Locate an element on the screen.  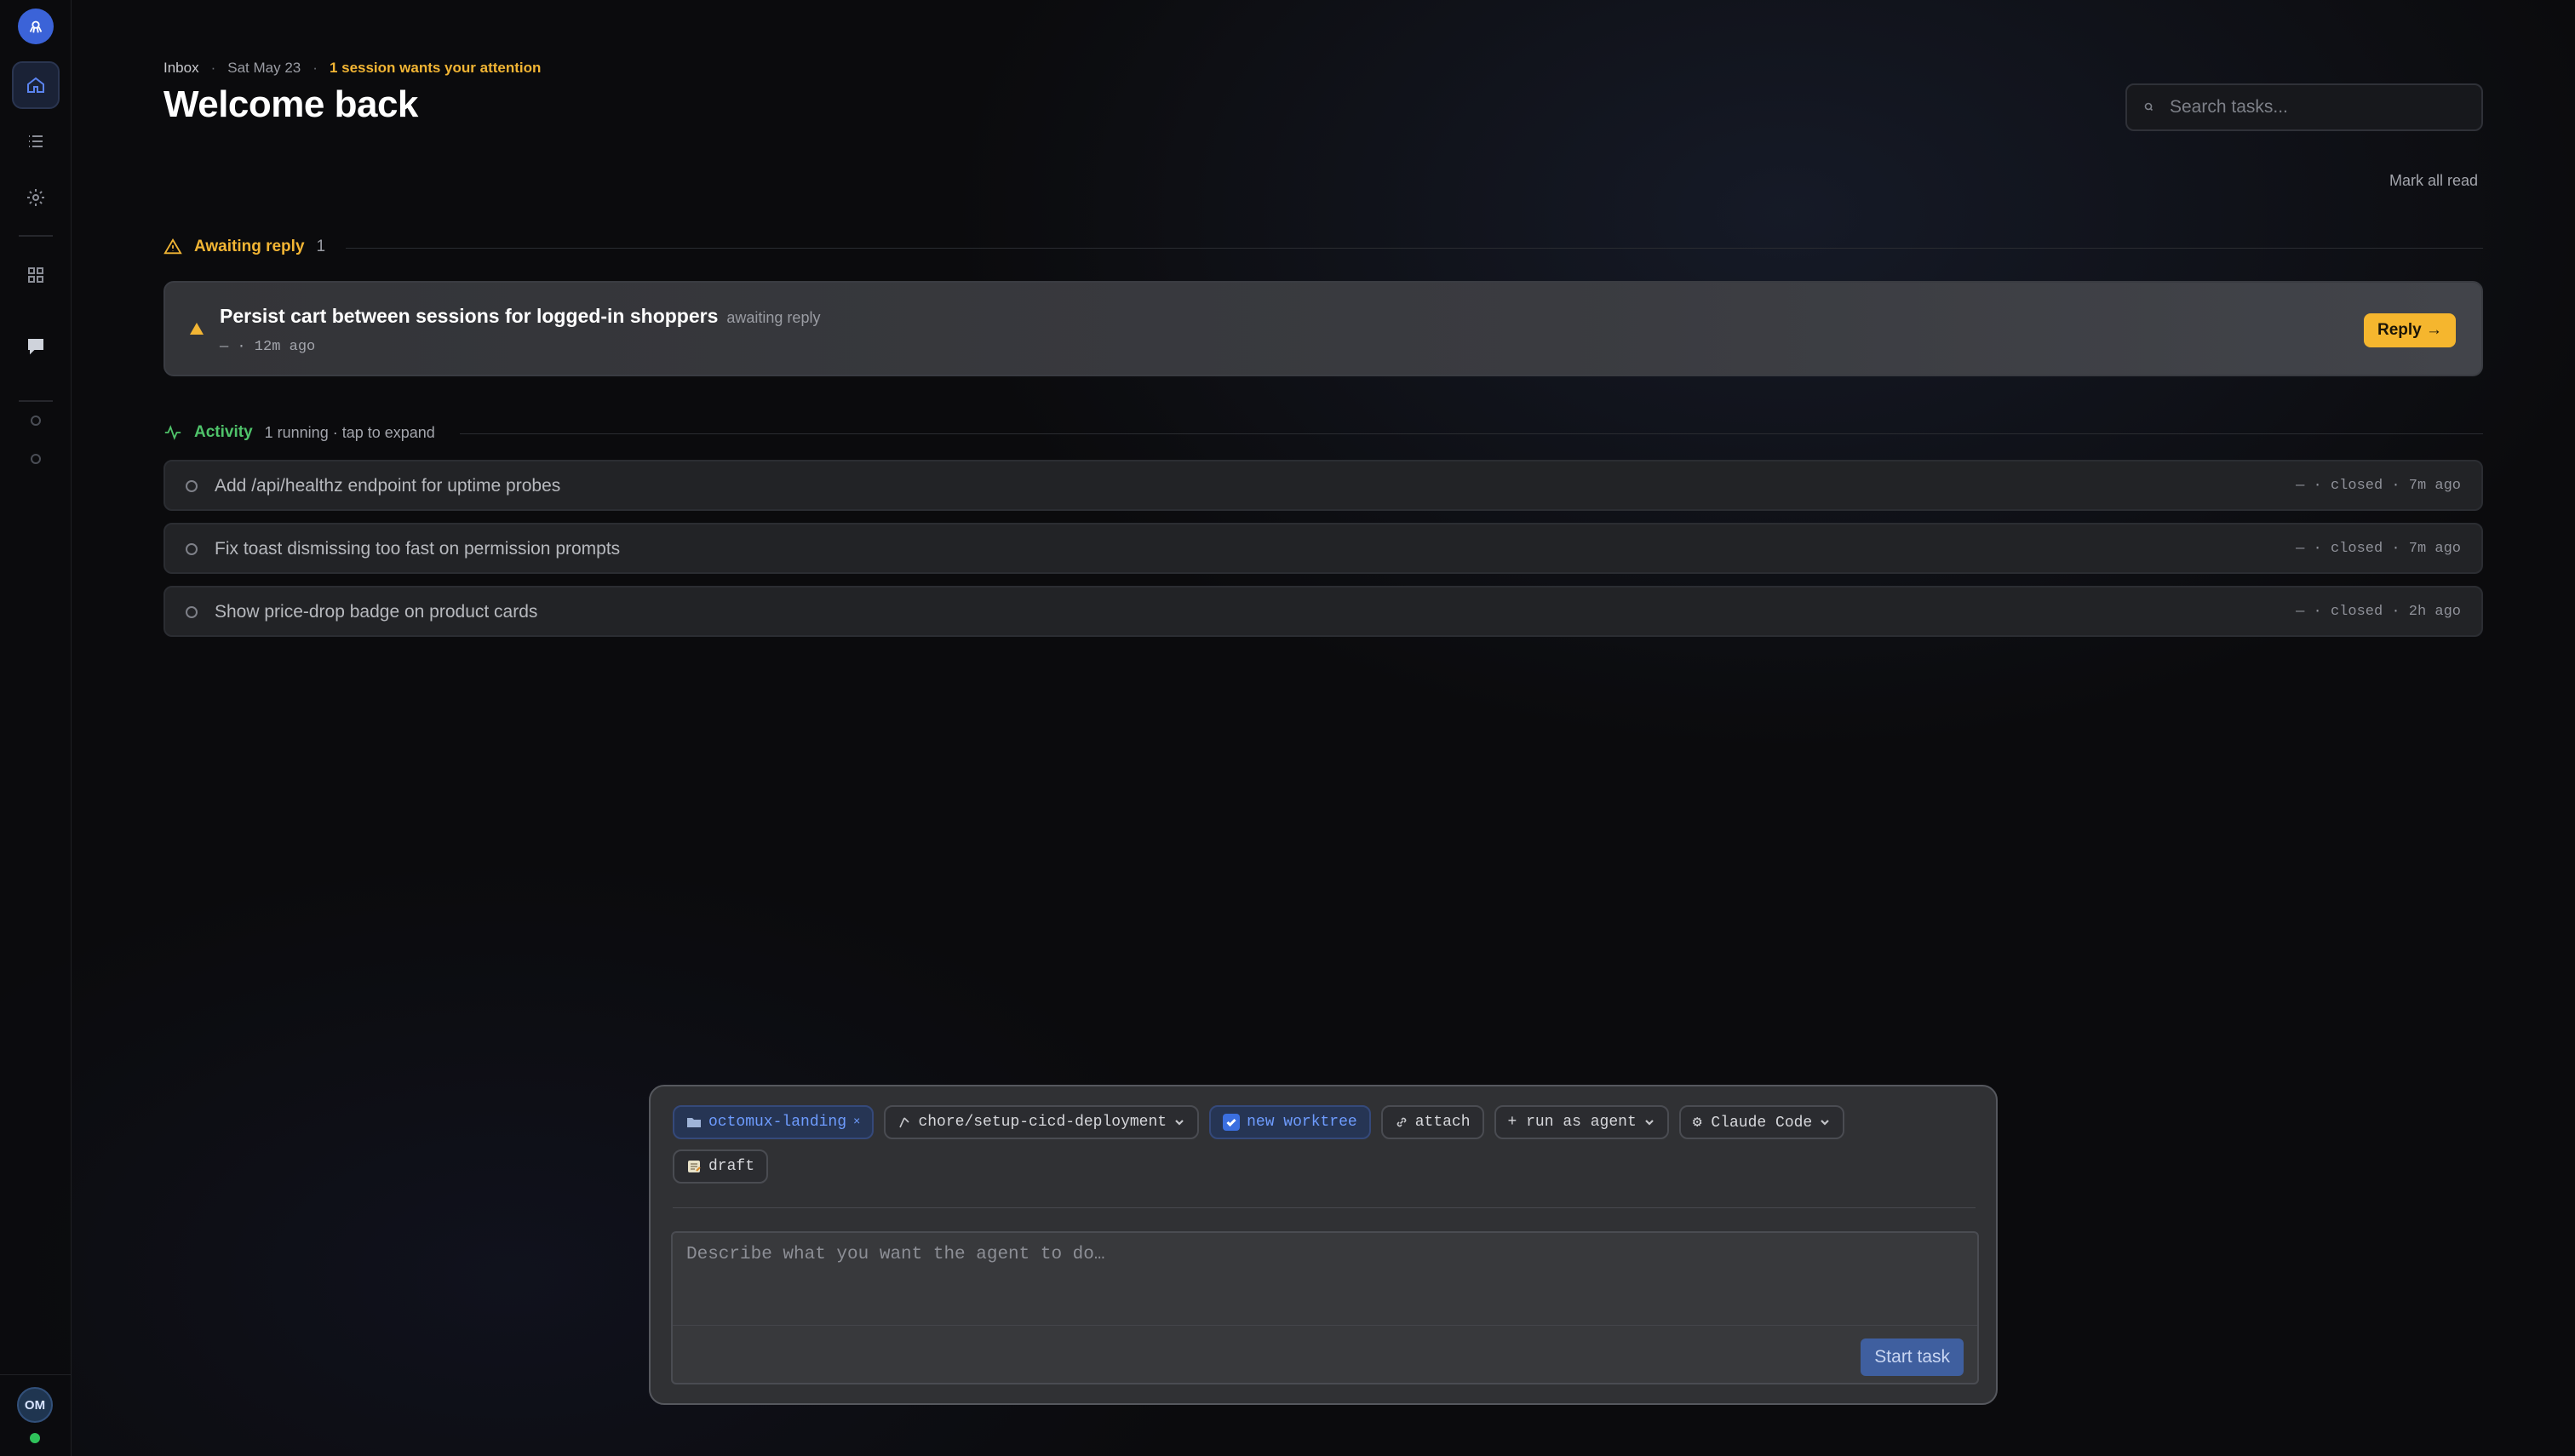
sidebar-item-chat is located at coordinates (36, 346).